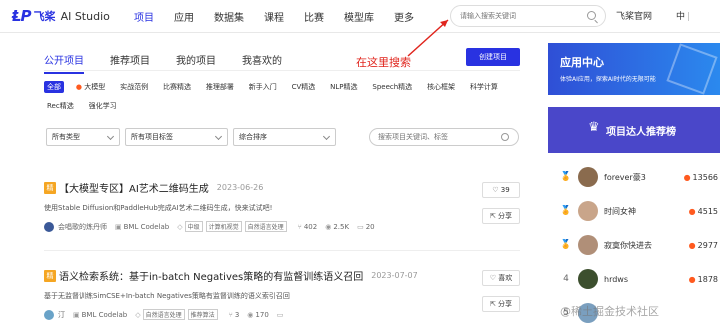 The image size is (720, 330). Describe the element at coordinates (644, 279) in the screenshot. I see `leader-name: hrdws` at that location.